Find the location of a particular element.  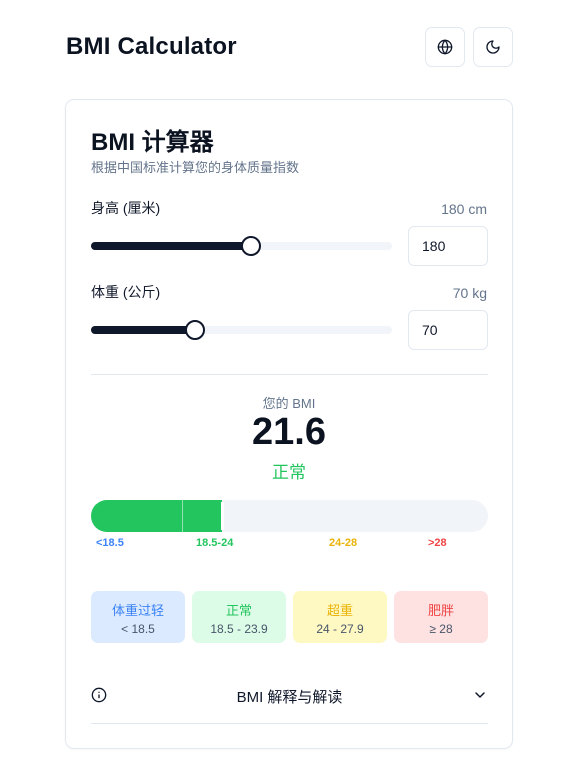

height-label: 身高 (厘米) is located at coordinates (126, 208).